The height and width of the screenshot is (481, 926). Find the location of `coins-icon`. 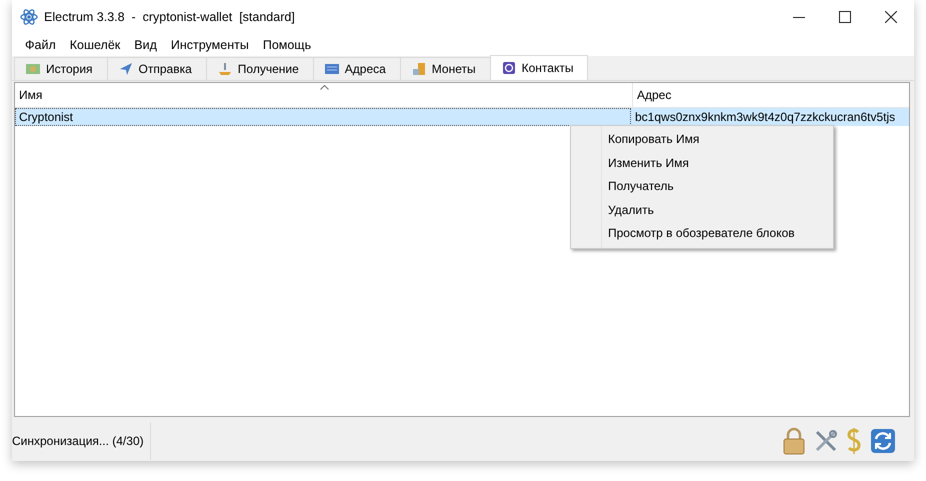

coins-icon is located at coordinates (418, 69).